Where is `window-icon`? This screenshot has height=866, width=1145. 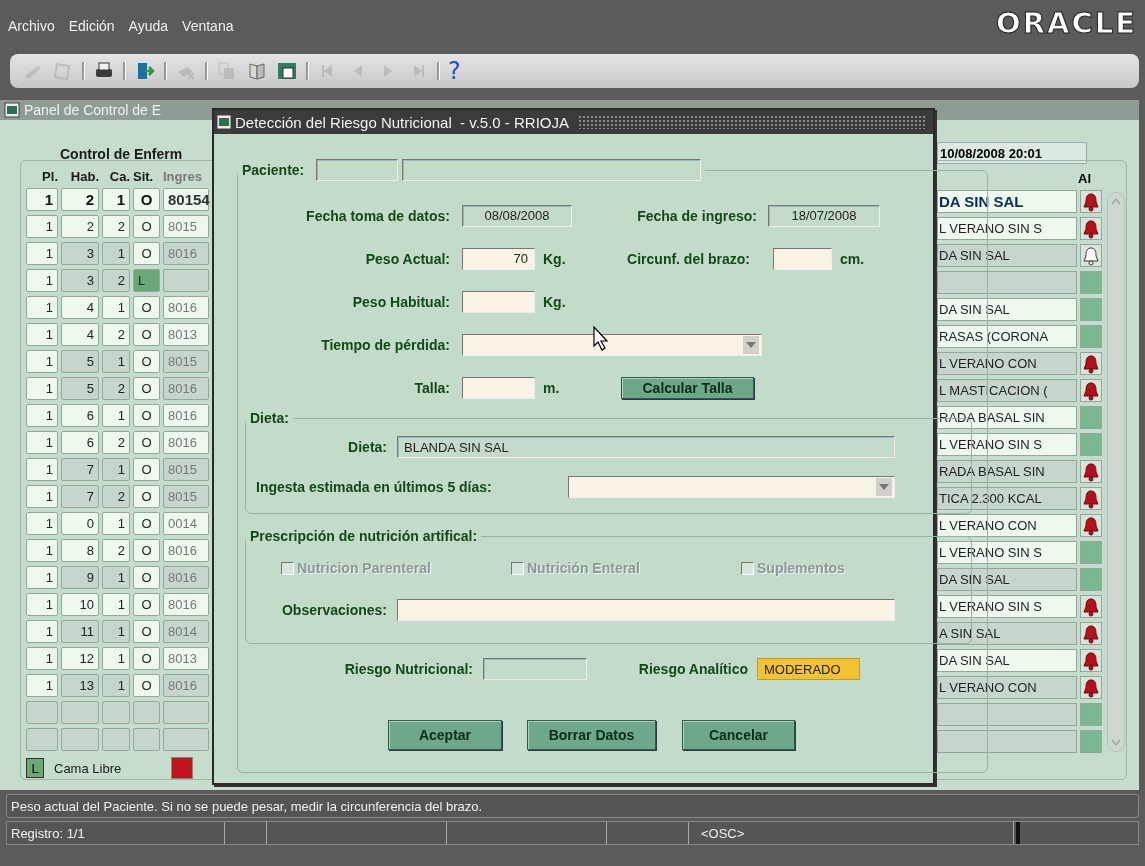
window-icon is located at coordinates (12, 110).